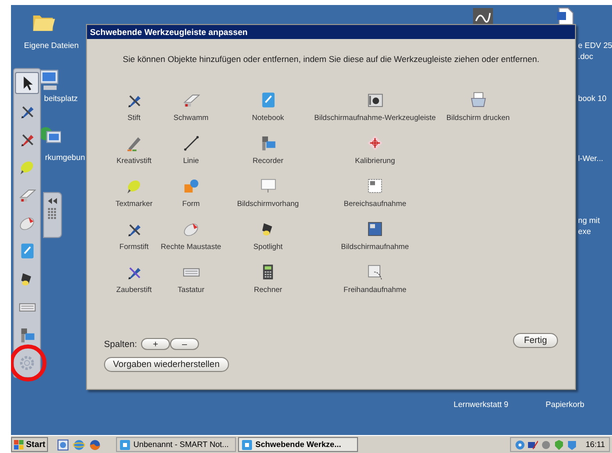  What do you see at coordinates (375, 229) in the screenshot?
I see `screen-capture-icon` at bounding box center [375, 229].